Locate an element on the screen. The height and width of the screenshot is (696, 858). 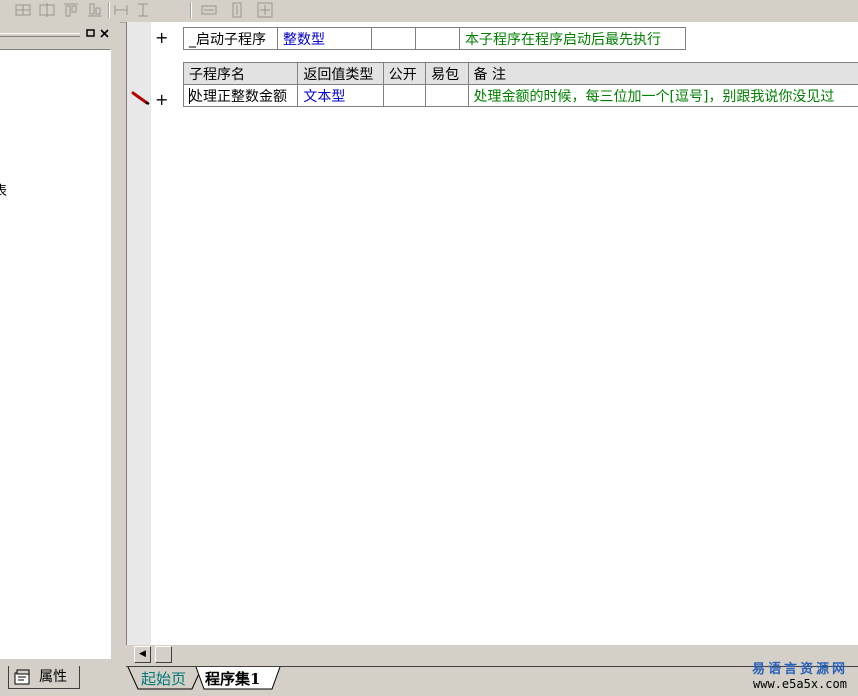
table-row: _启动子程序 整数型 本子程序在程序启动后最先执行 is located at coordinates (435, 39).